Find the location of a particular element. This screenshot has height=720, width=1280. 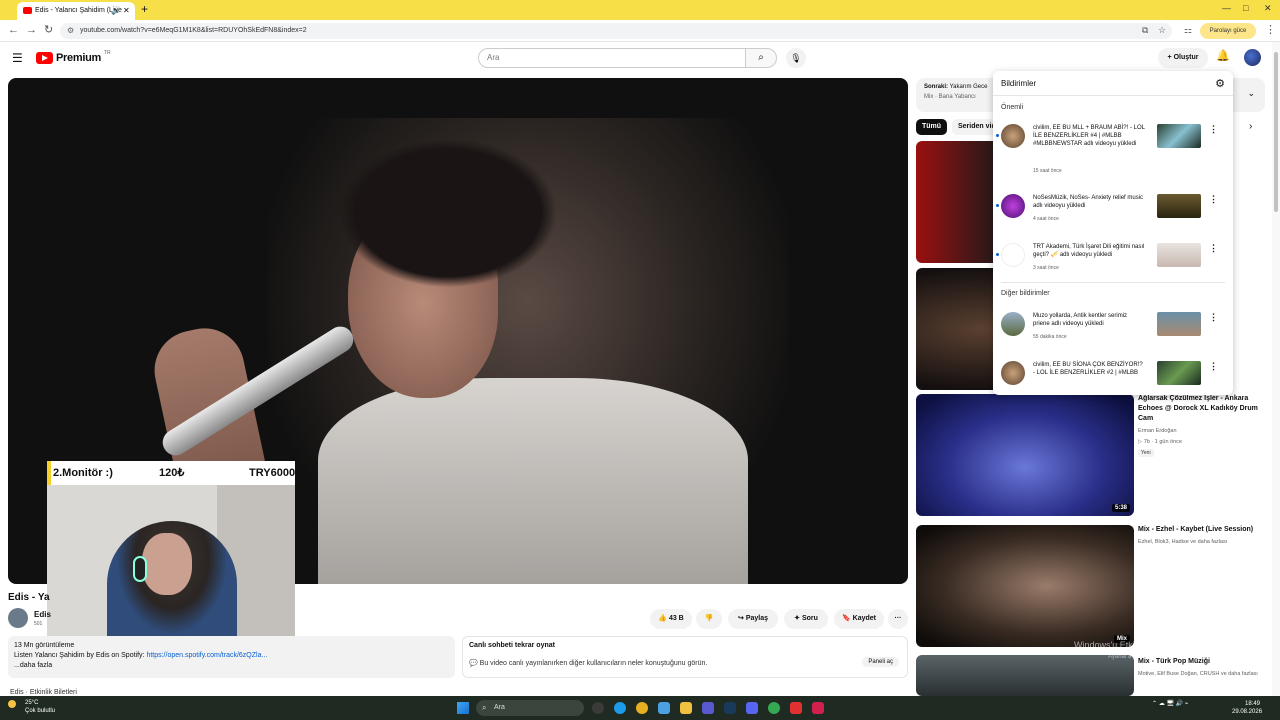

menu-icon: ☰ is located at coordinates (17, 58).